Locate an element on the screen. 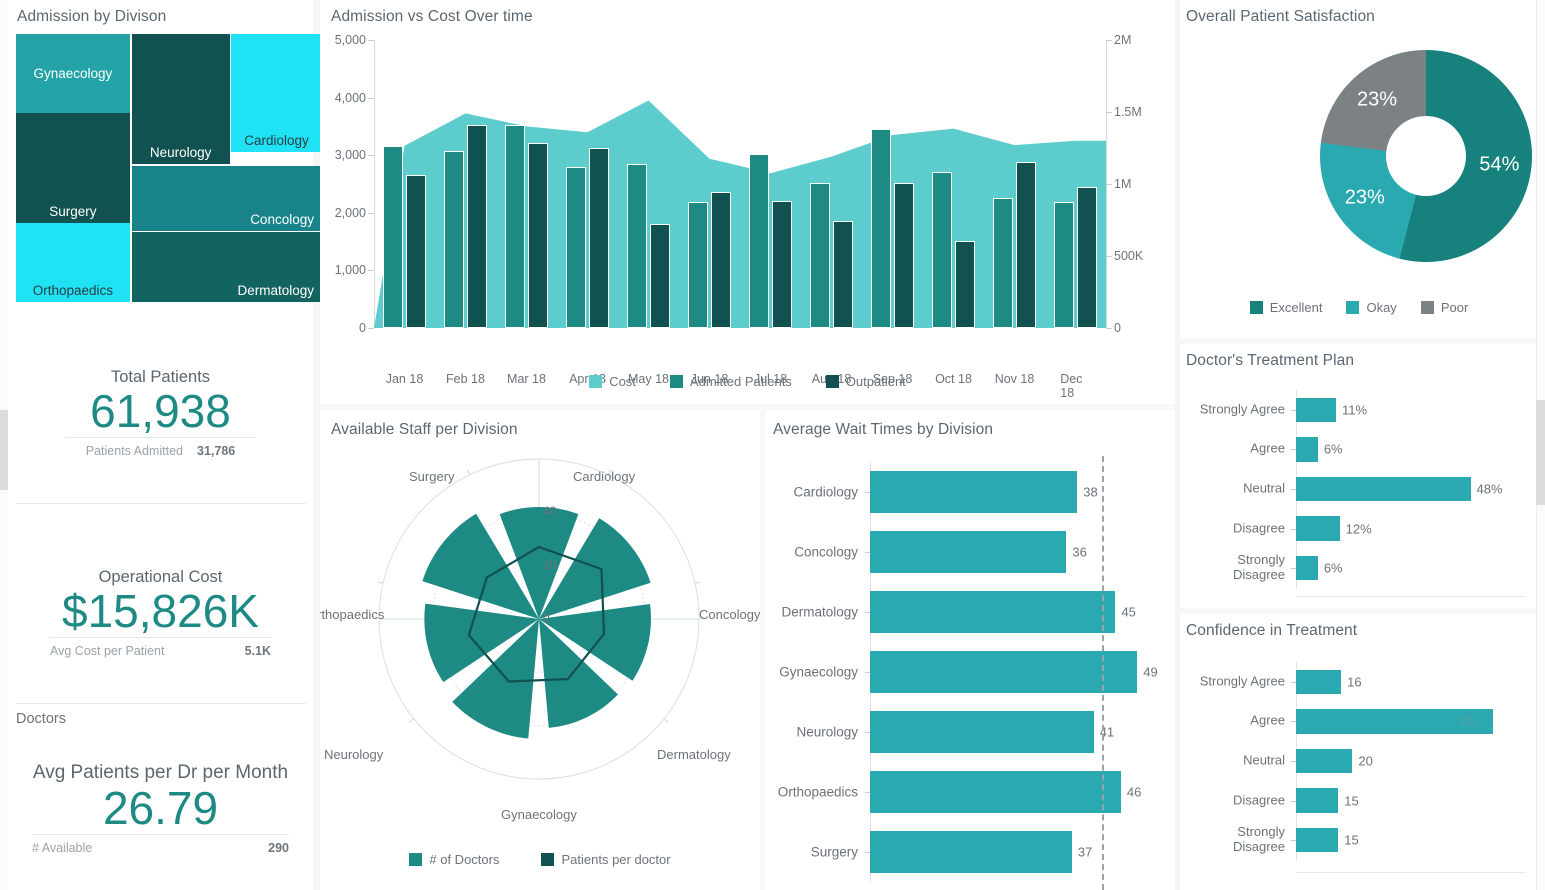 The image size is (1545, 890). kpi-total-patients-sublabel: Patients Admitted is located at coordinates (134, 451).